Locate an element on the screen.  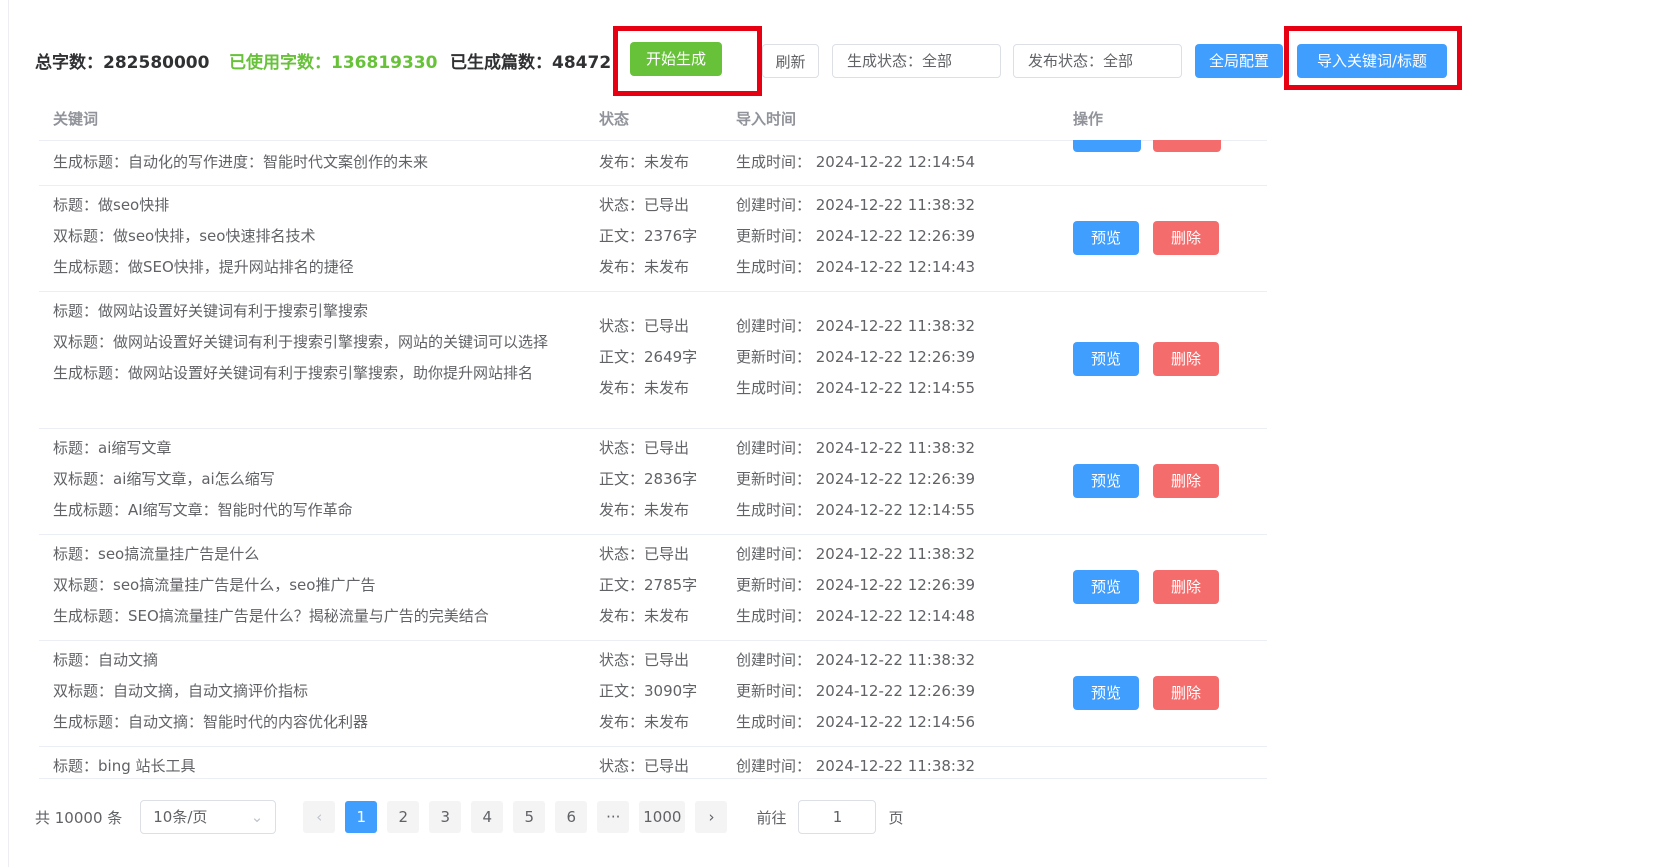
header-import-time: 导入时间 is located at coordinates (766, 119).